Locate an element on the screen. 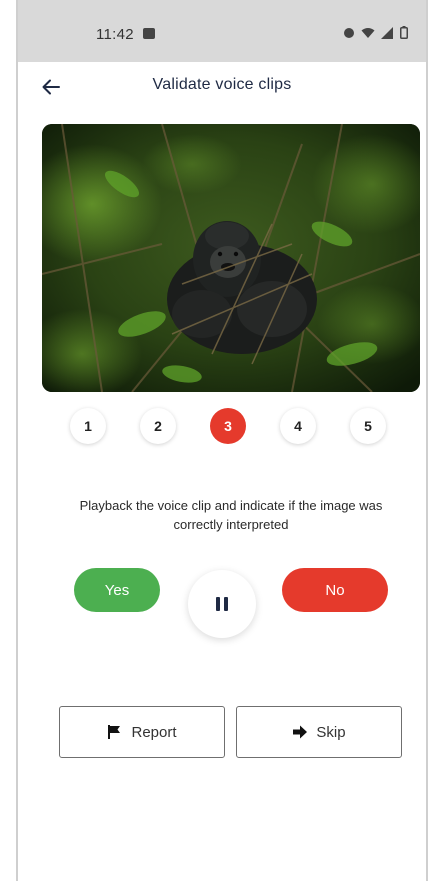  step-4: 4 is located at coordinates (298, 426).